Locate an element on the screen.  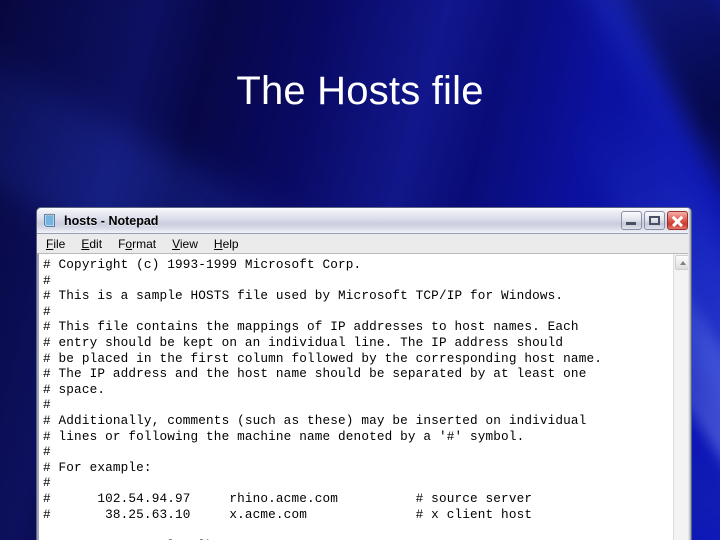
menu-item-view: View is located at coordinates (185, 244).